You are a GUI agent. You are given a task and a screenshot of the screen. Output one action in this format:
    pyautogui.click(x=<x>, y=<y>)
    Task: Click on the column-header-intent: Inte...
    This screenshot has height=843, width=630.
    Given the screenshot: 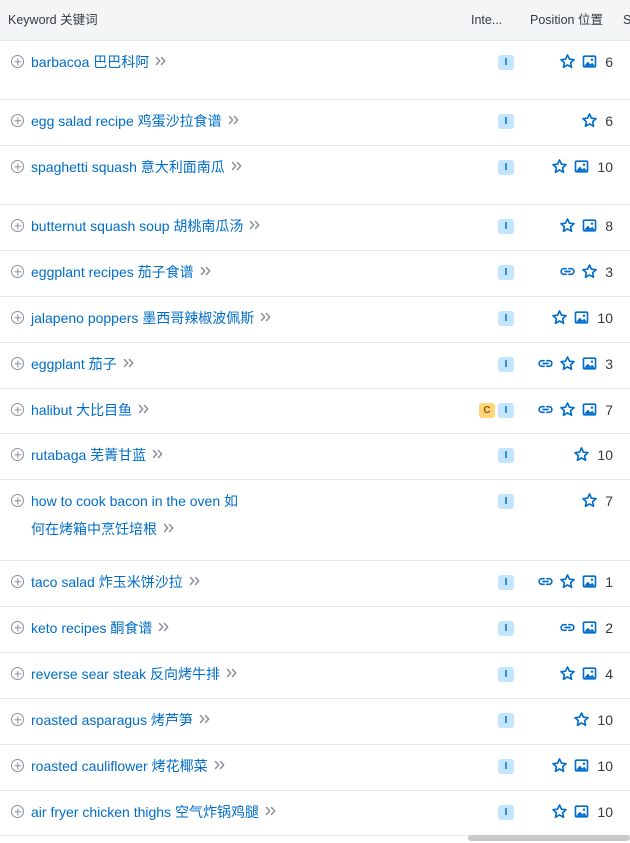 What is the action you would take?
    pyautogui.click(x=486, y=20)
    